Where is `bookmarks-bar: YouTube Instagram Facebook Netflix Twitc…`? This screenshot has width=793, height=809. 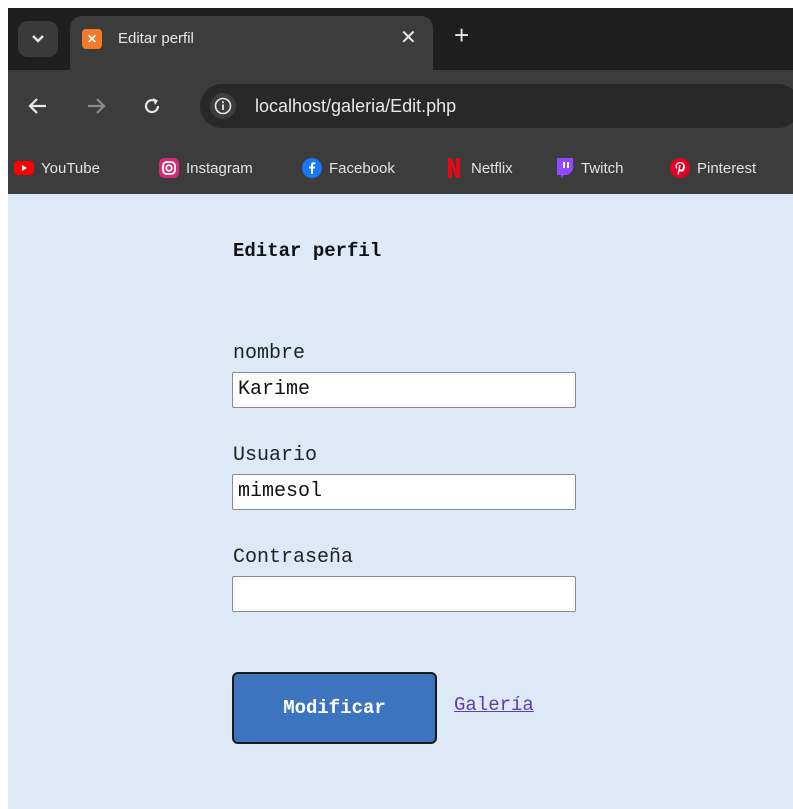 bookmarks-bar: YouTube Instagram Facebook Netflix Twitc… is located at coordinates (400, 168).